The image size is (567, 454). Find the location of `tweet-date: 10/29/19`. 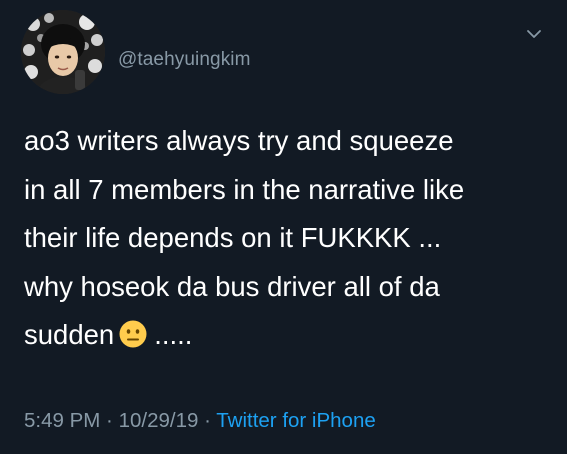

tweet-date: 10/29/19 is located at coordinates (159, 420).